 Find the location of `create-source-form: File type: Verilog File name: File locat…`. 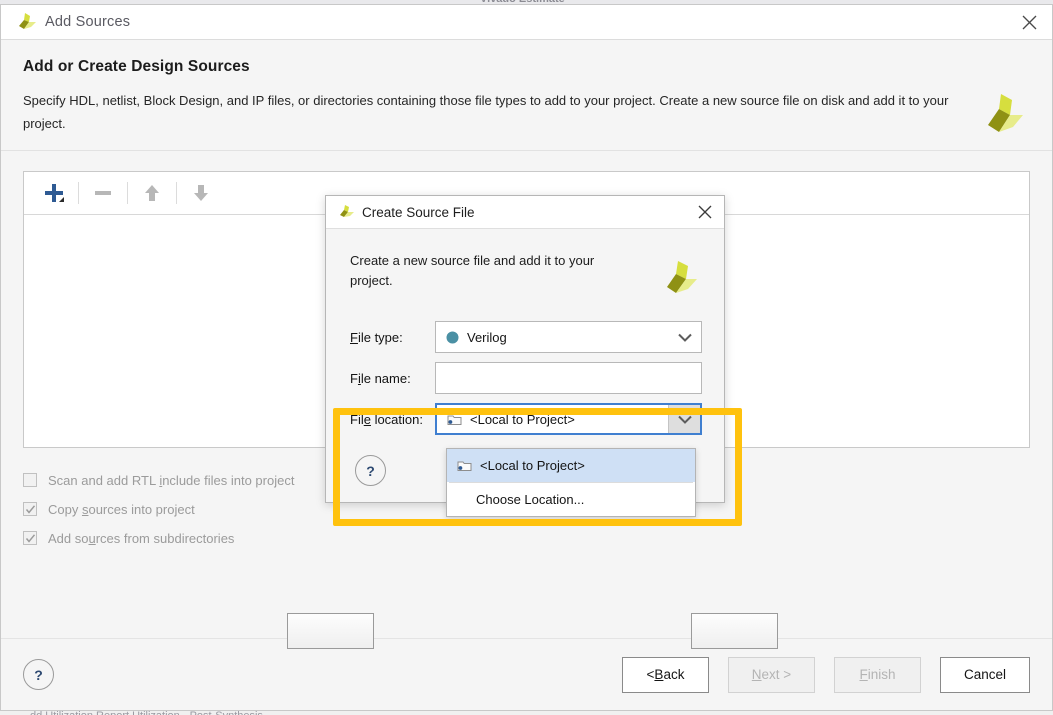

create-source-form: File type: Verilog File name: File locat… is located at coordinates (526, 378).